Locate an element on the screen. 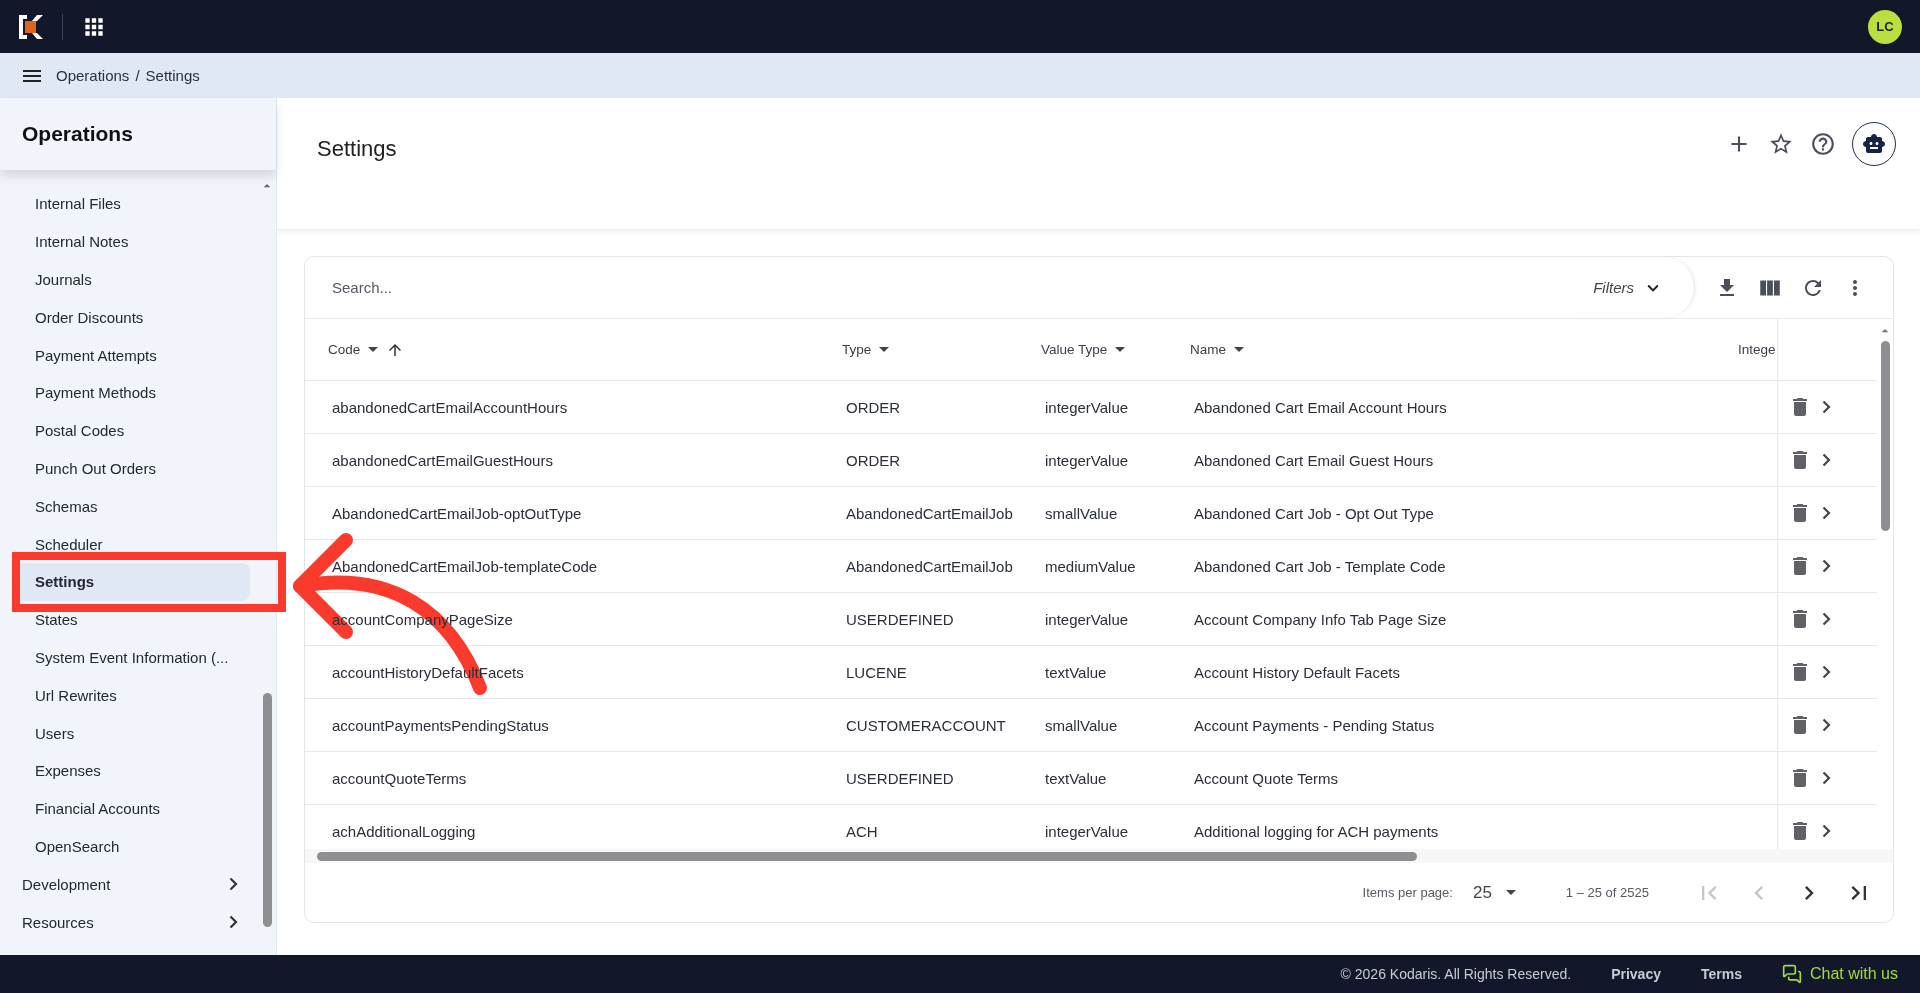  breadcrumb-item: Settings is located at coordinates (172, 75).